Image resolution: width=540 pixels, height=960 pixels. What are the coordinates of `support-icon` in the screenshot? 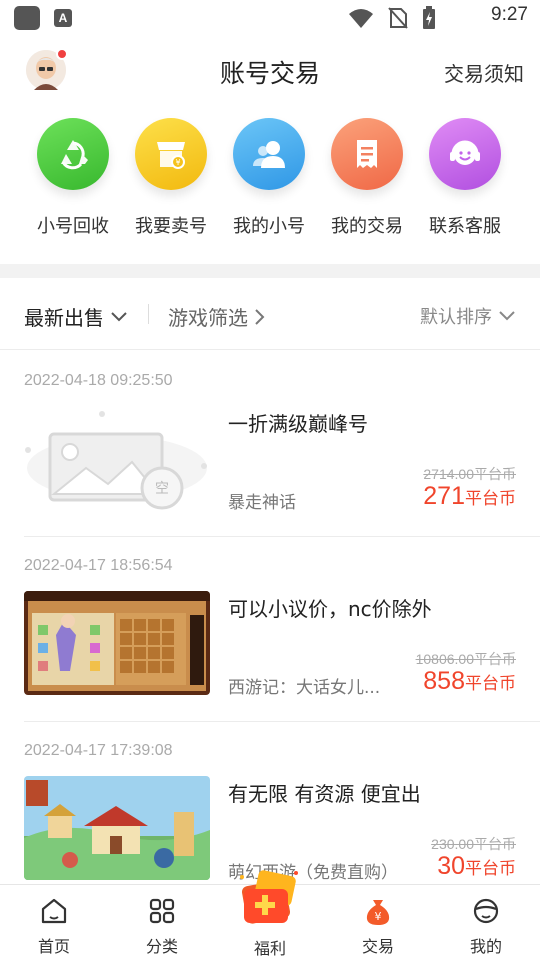 It's located at (465, 154).